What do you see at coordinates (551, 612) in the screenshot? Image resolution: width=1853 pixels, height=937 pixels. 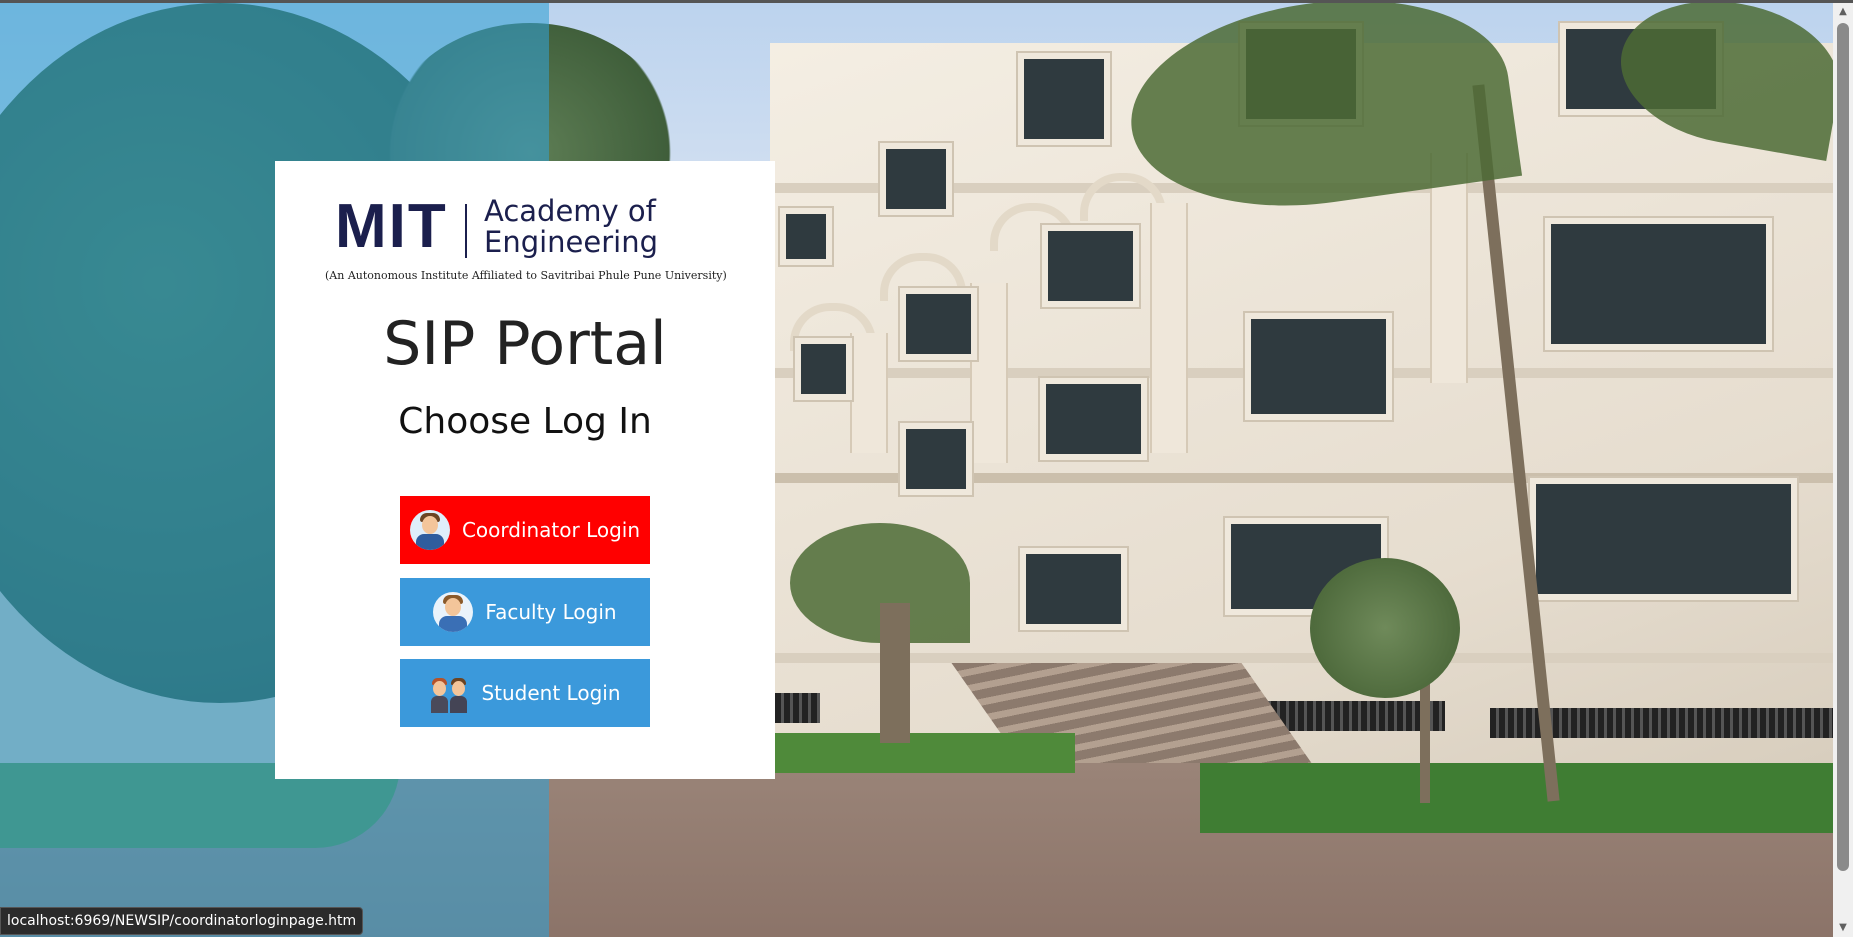 I see `faculty-login-label: Faculty Login` at bounding box center [551, 612].